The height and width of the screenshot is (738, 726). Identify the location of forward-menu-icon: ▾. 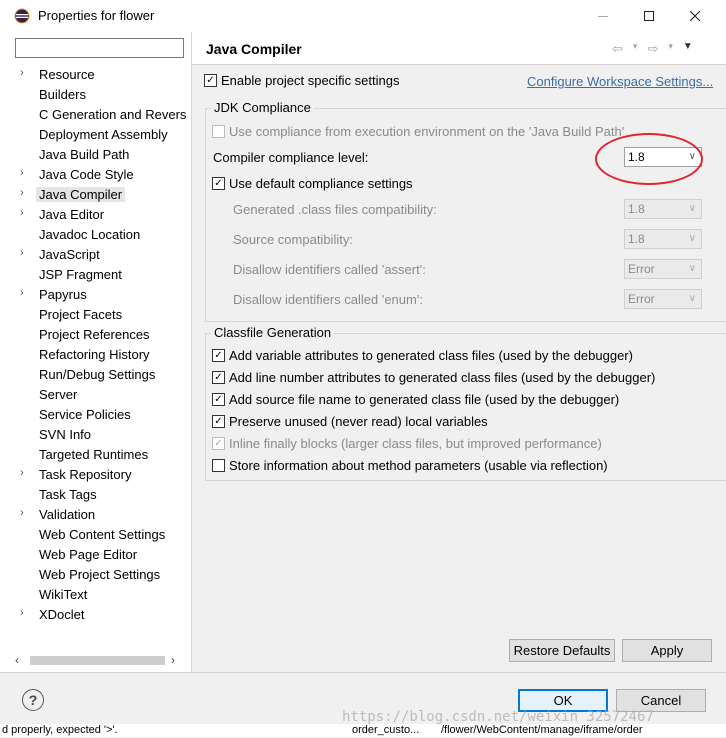
(670, 49).